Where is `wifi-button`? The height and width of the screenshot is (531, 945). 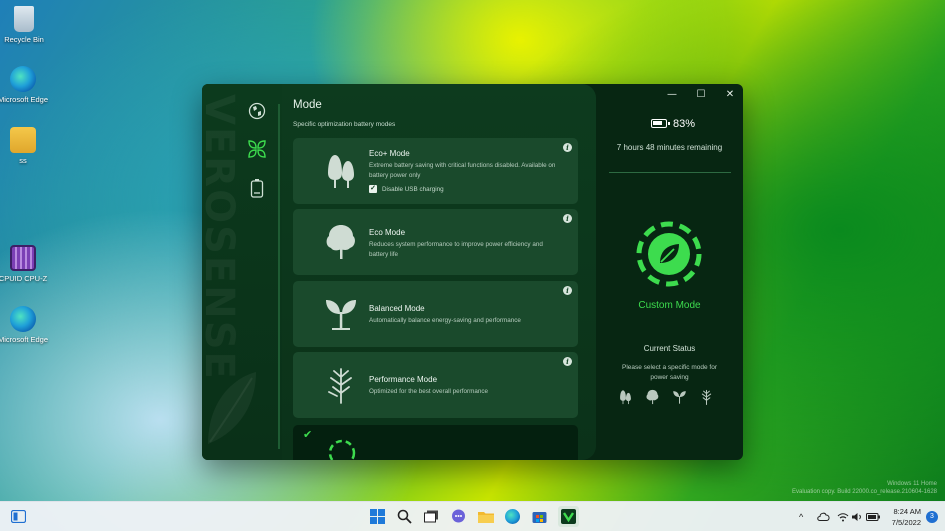 wifi-button is located at coordinates (843, 516).